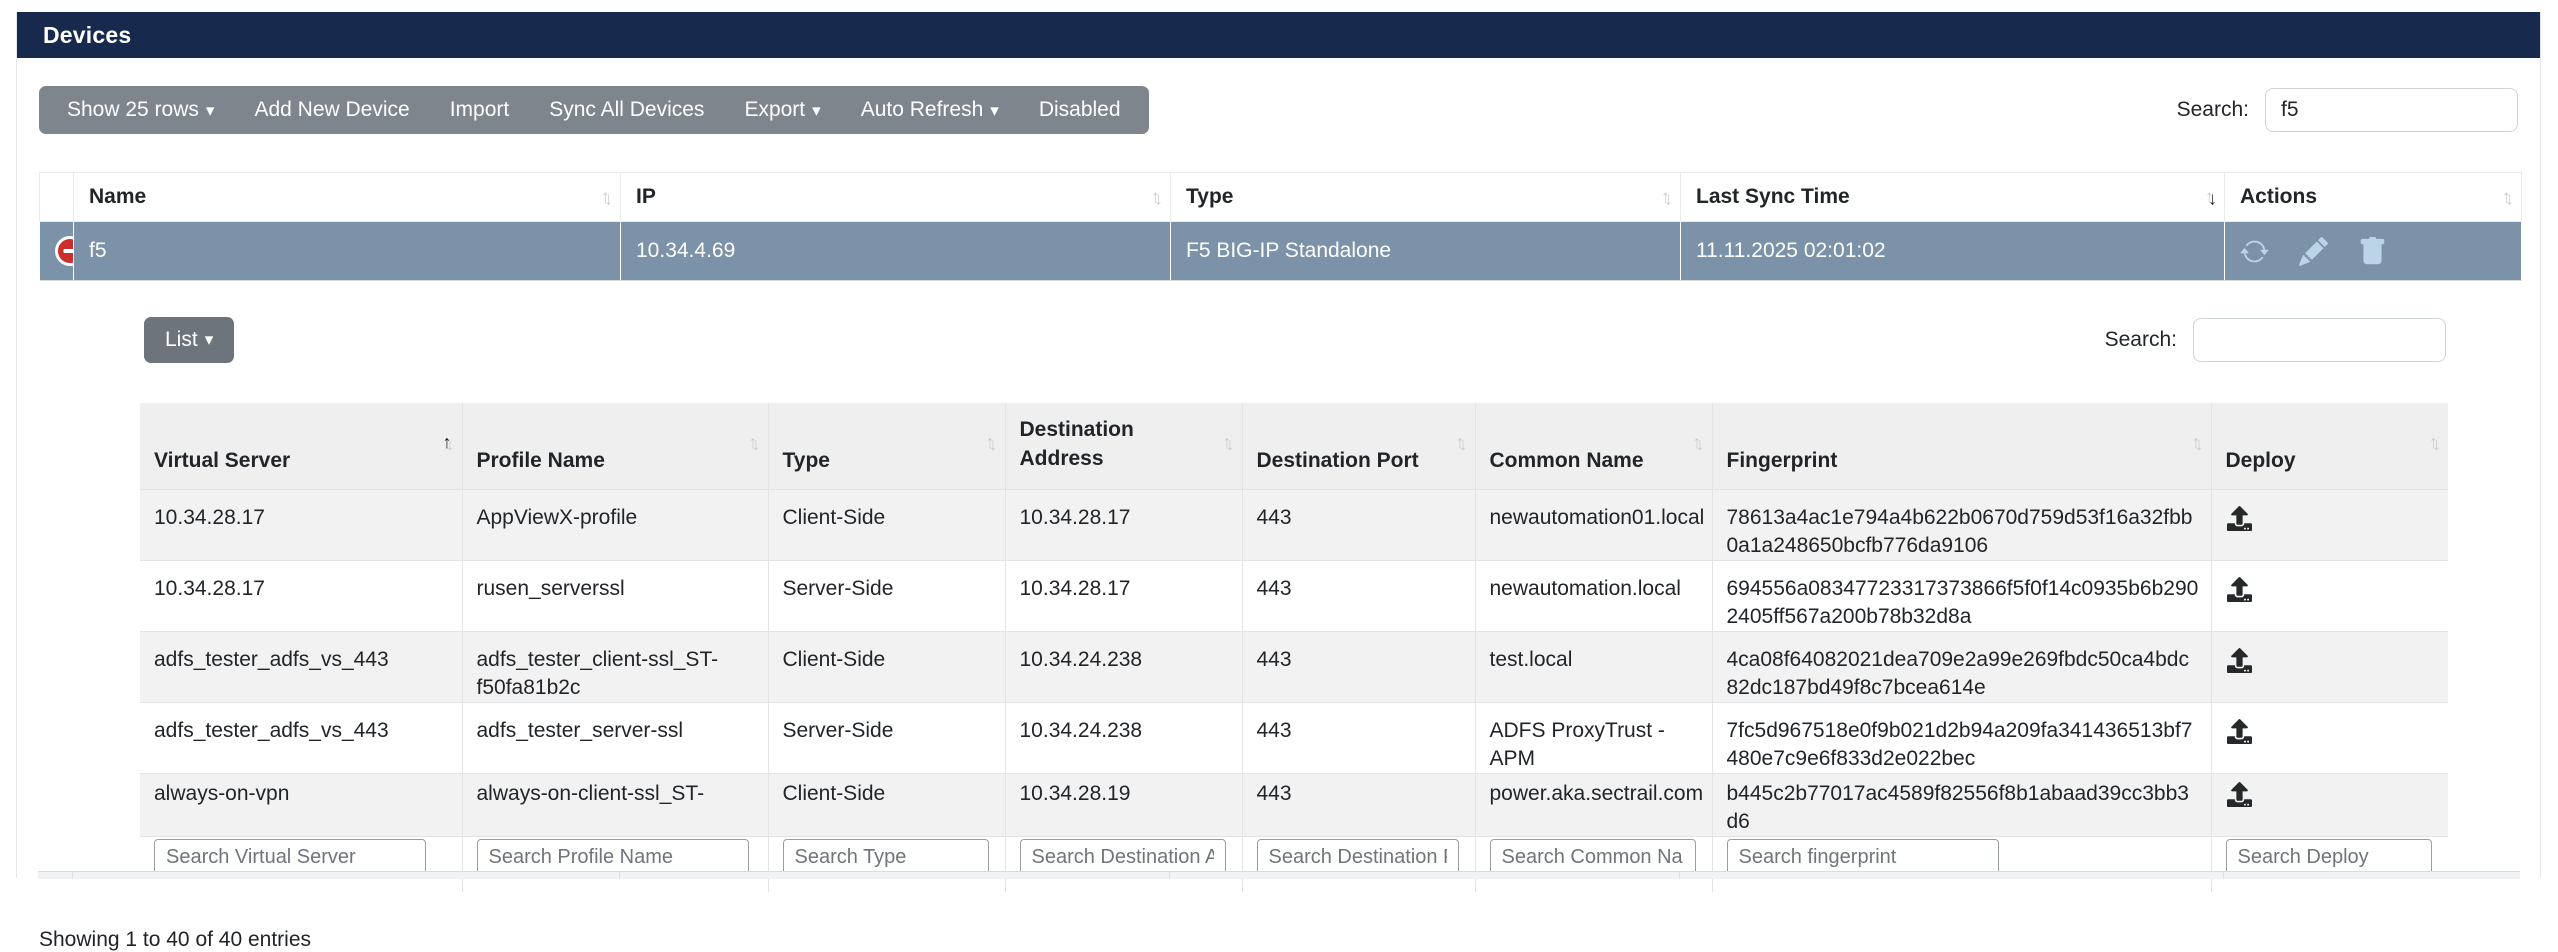 Image resolution: width=2558 pixels, height=952 pixels. I want to click on import-button: Import, so click(480, 110).